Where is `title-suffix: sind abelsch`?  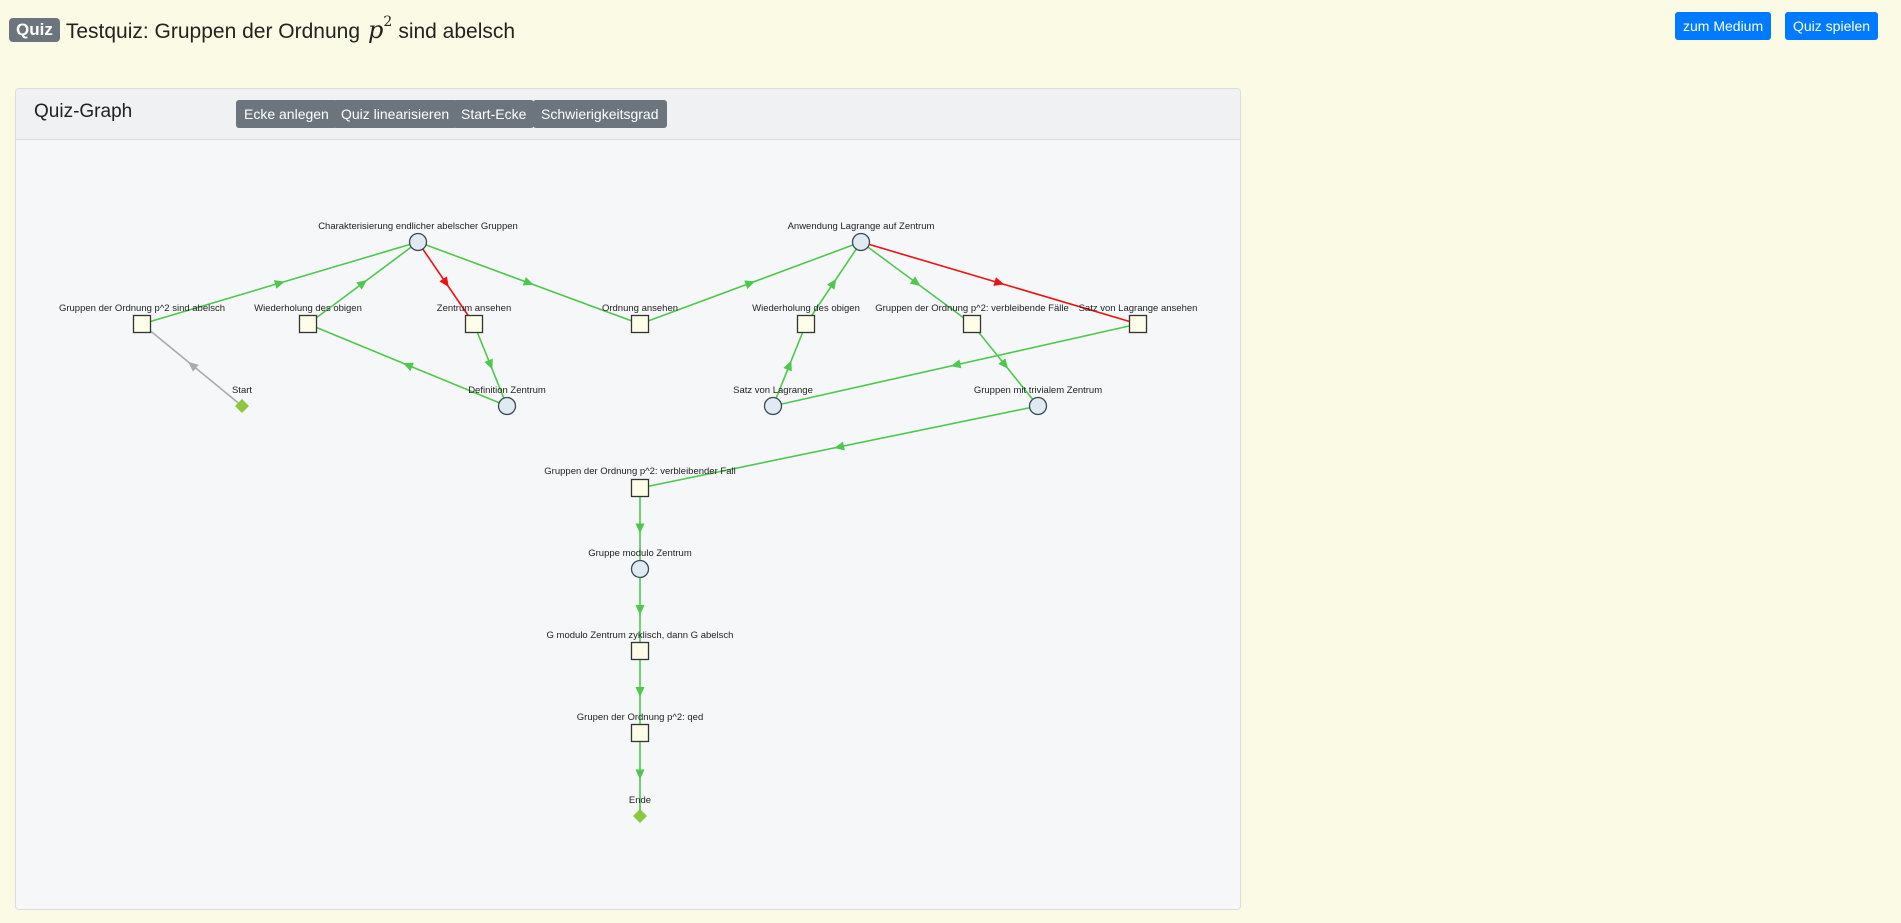
title-suffix: sind abelsch is located at coordinates (457, 31).